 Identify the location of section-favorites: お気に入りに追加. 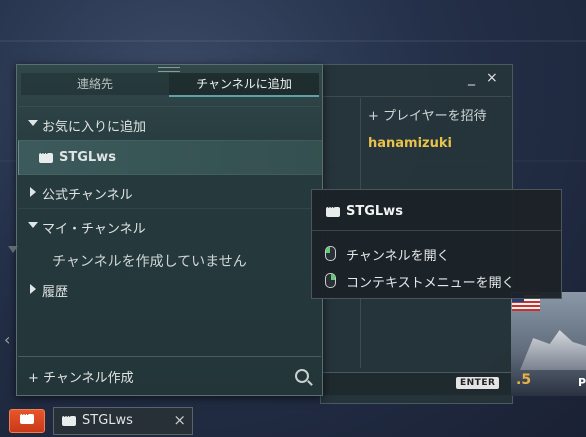
(169, 123).